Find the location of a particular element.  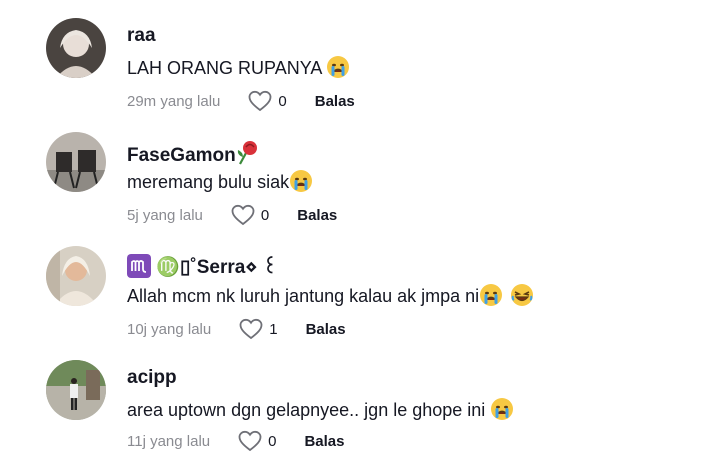

timestamp: 11j yang lalu is located at coordinates (169, 441).